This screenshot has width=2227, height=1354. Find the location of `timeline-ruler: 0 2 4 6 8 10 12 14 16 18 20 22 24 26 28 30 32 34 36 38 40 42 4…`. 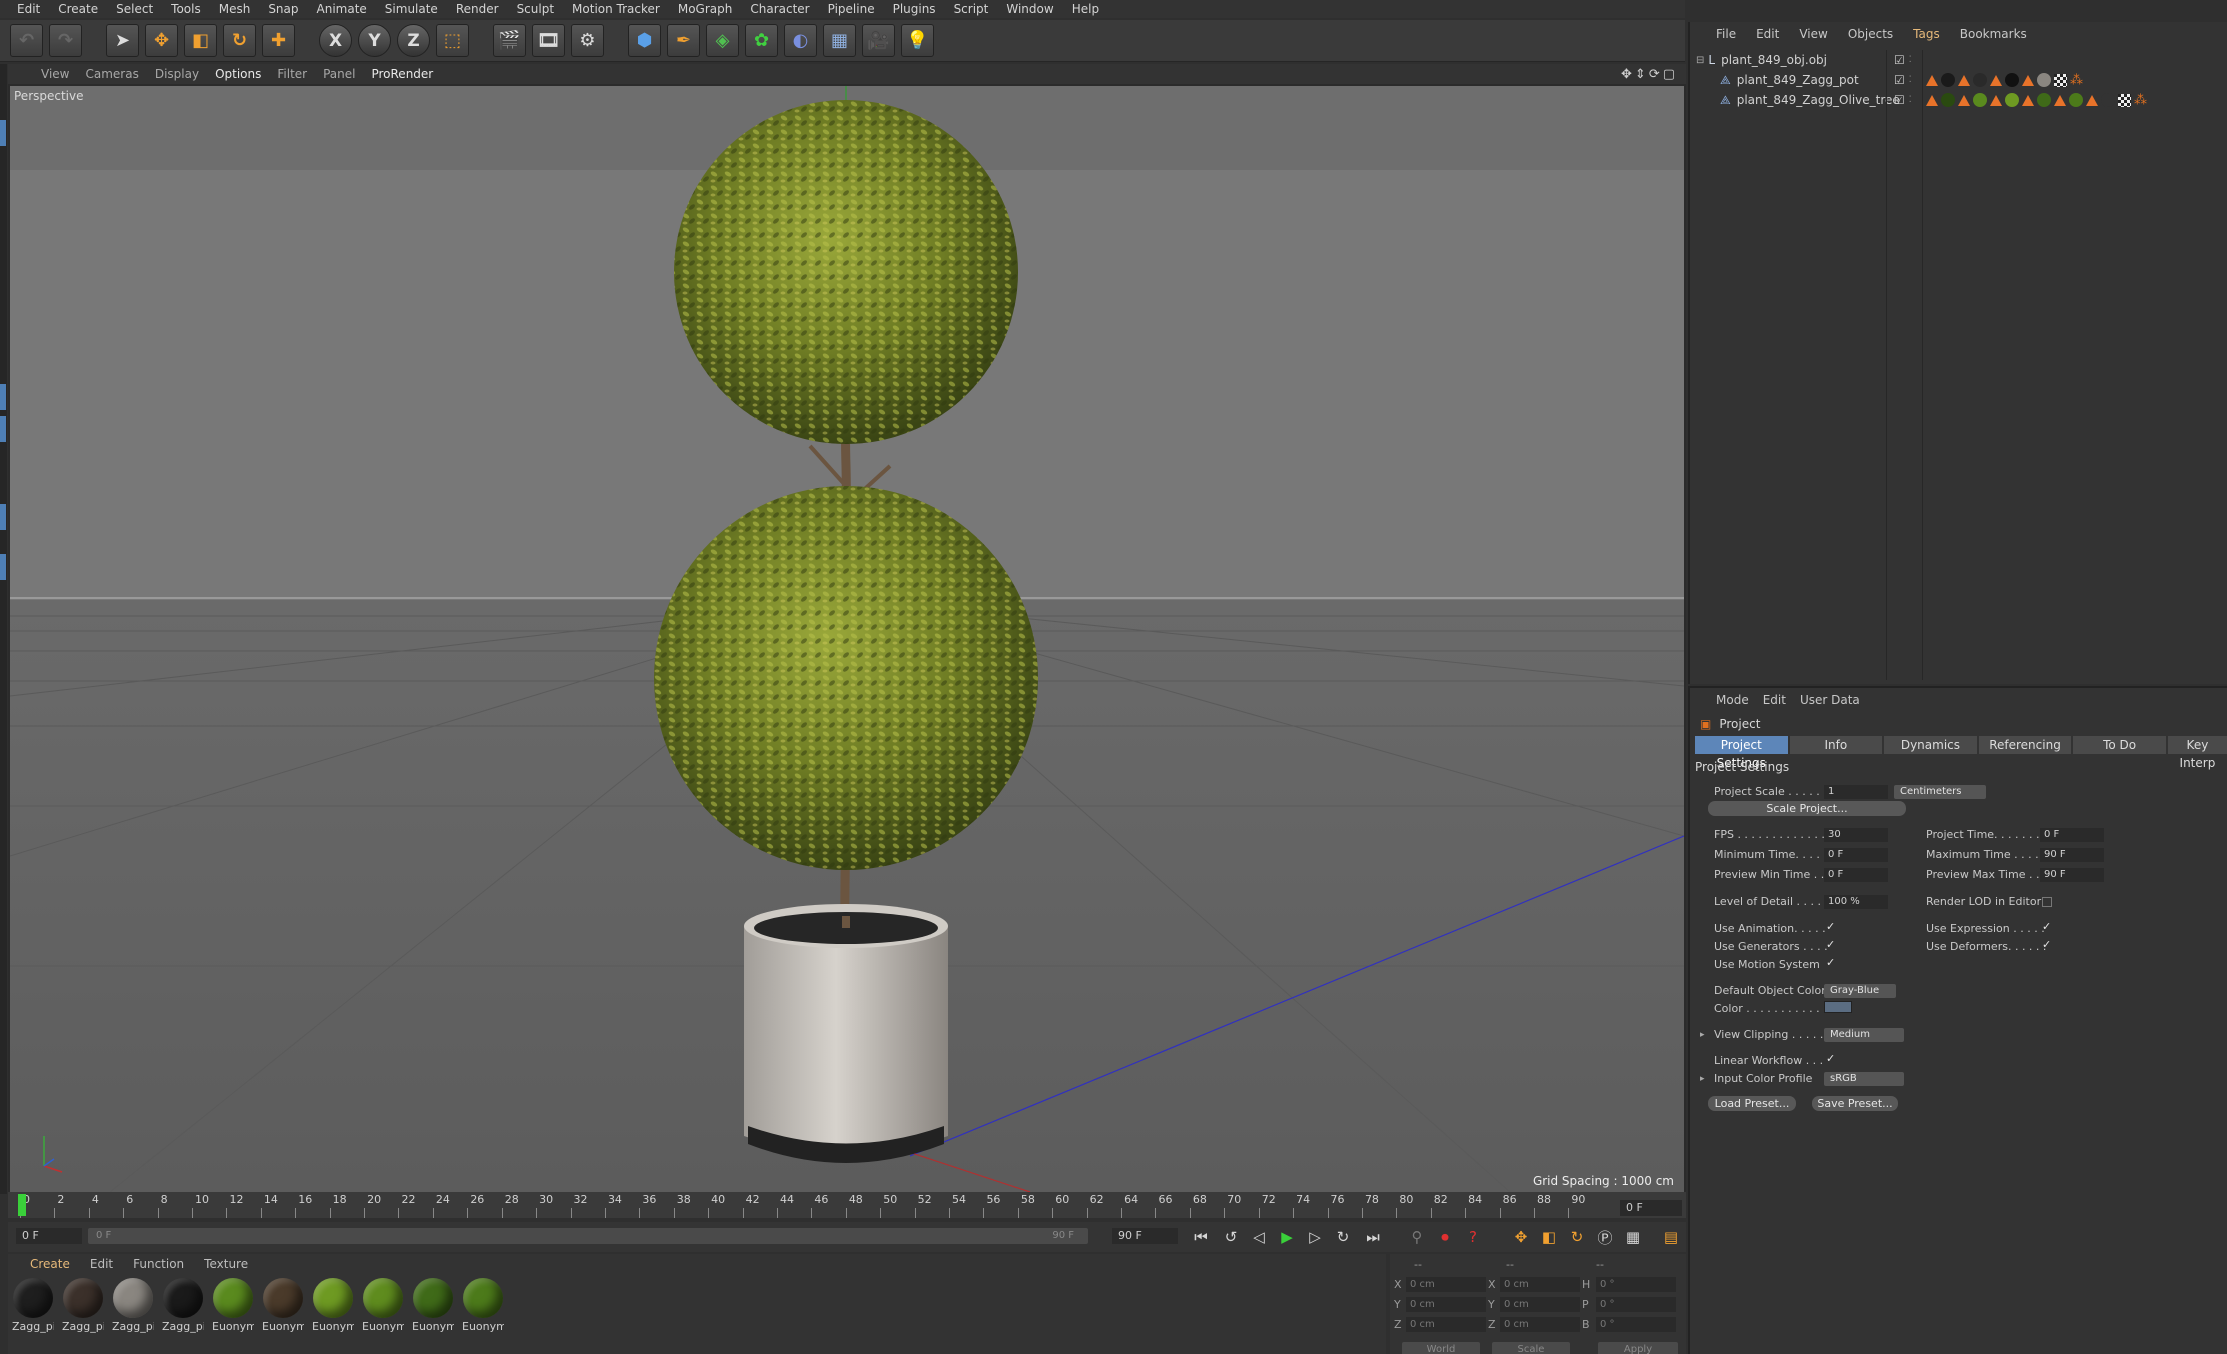

timeline-ruler: 0 2 4 6 8 10 12 14 16 18 20 22 24 26 28 30 32 34 36 38 40 42 4… is located at coordinates (847, 1205).